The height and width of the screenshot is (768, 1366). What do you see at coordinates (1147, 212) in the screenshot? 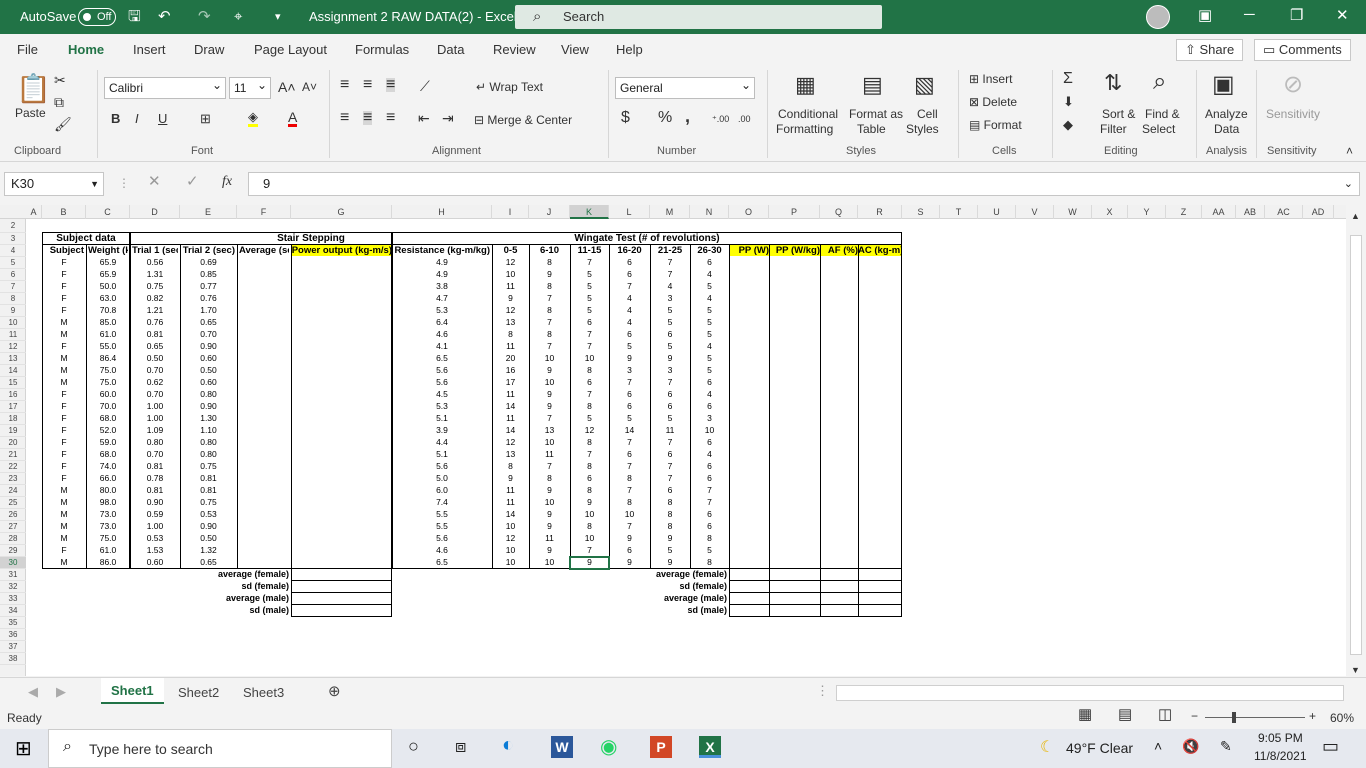
I see `column-header: Y` at bounding box center [1147, 212].